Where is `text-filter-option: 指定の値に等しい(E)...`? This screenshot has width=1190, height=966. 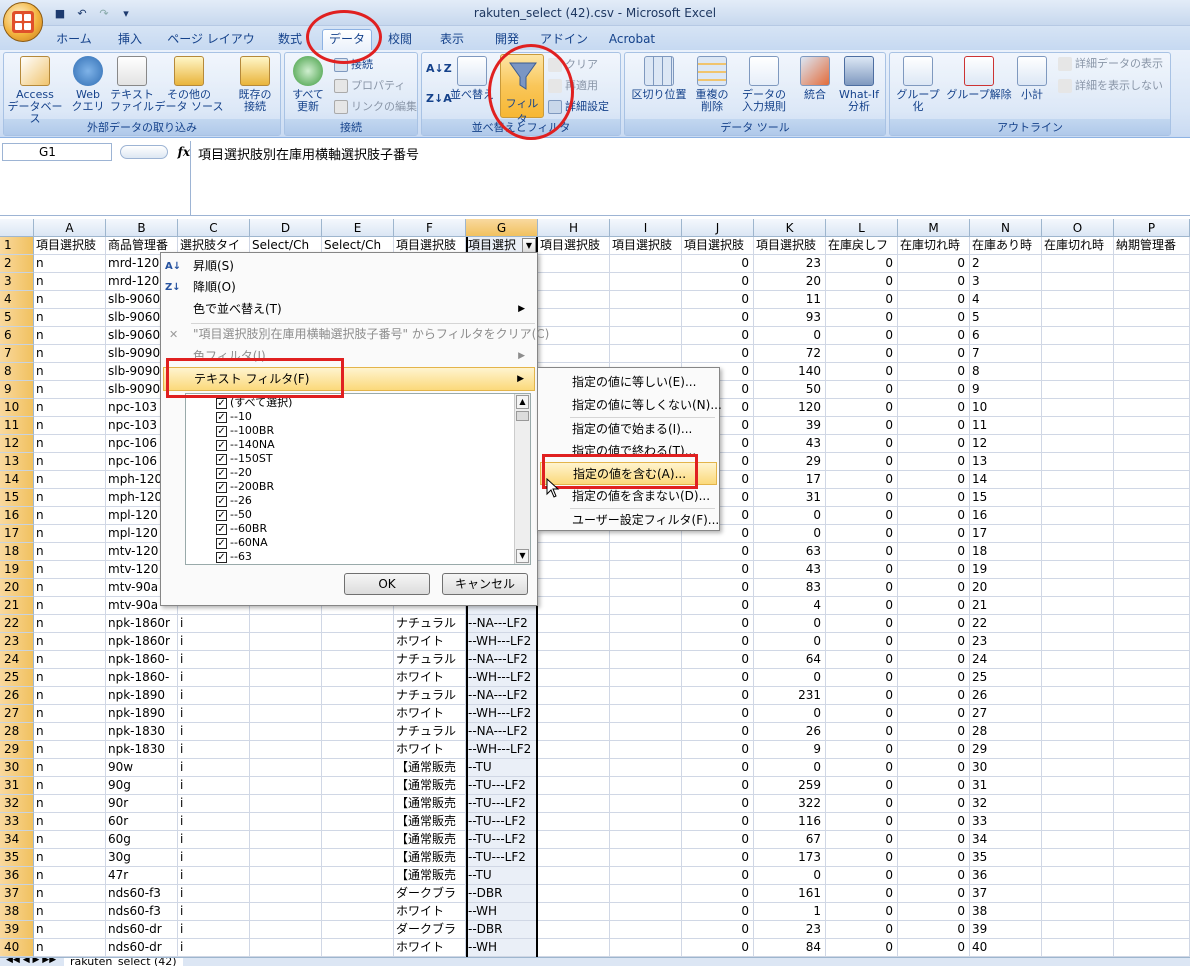 text-filter-option: 指定の値に等しい(E)... is located at coordinates (628, 382).